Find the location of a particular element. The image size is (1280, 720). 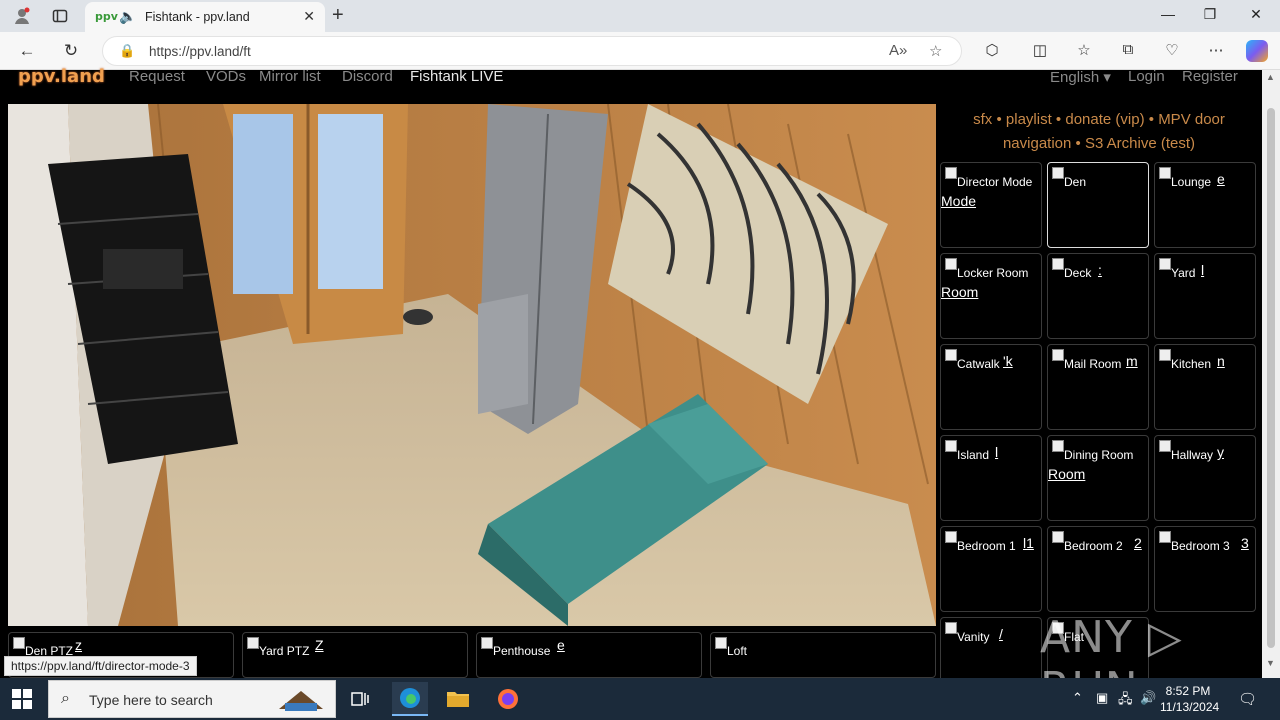

nav-discord: Discord is located at coordinates (367, 76).